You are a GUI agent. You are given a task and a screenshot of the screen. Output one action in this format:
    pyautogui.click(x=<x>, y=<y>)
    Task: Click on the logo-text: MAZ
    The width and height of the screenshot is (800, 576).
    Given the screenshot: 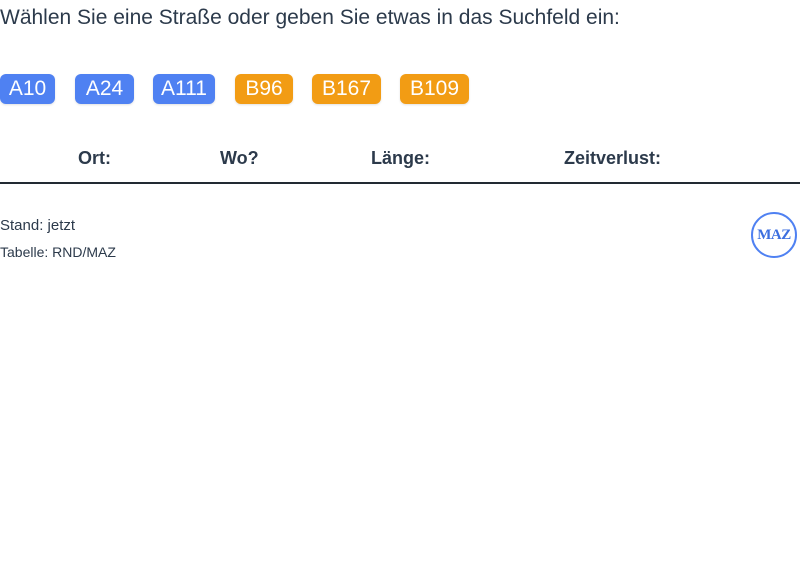 What is the action you would take?
    pyautogui.click(x=774, y=234)
    